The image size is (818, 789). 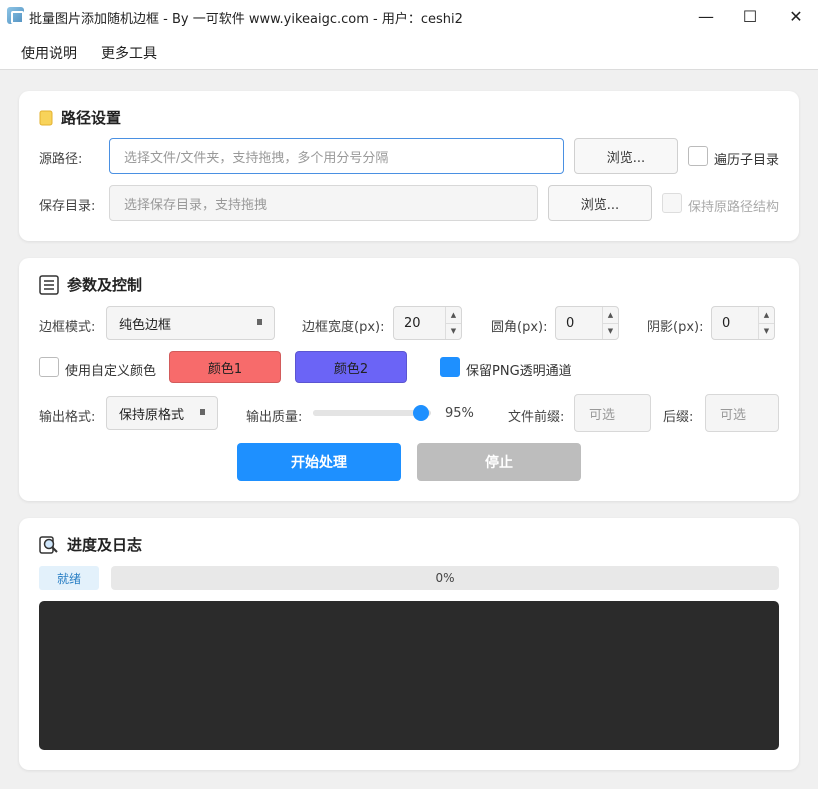 I want to click on start-button: 开始处理, so click(x=319, y=462).